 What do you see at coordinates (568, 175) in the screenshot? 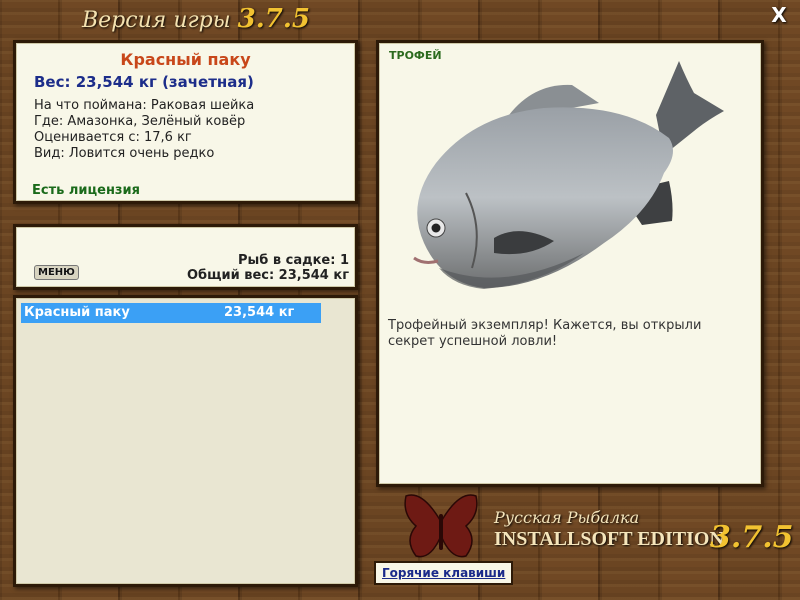
I see `fish-image` at bounding box center [568, 175].